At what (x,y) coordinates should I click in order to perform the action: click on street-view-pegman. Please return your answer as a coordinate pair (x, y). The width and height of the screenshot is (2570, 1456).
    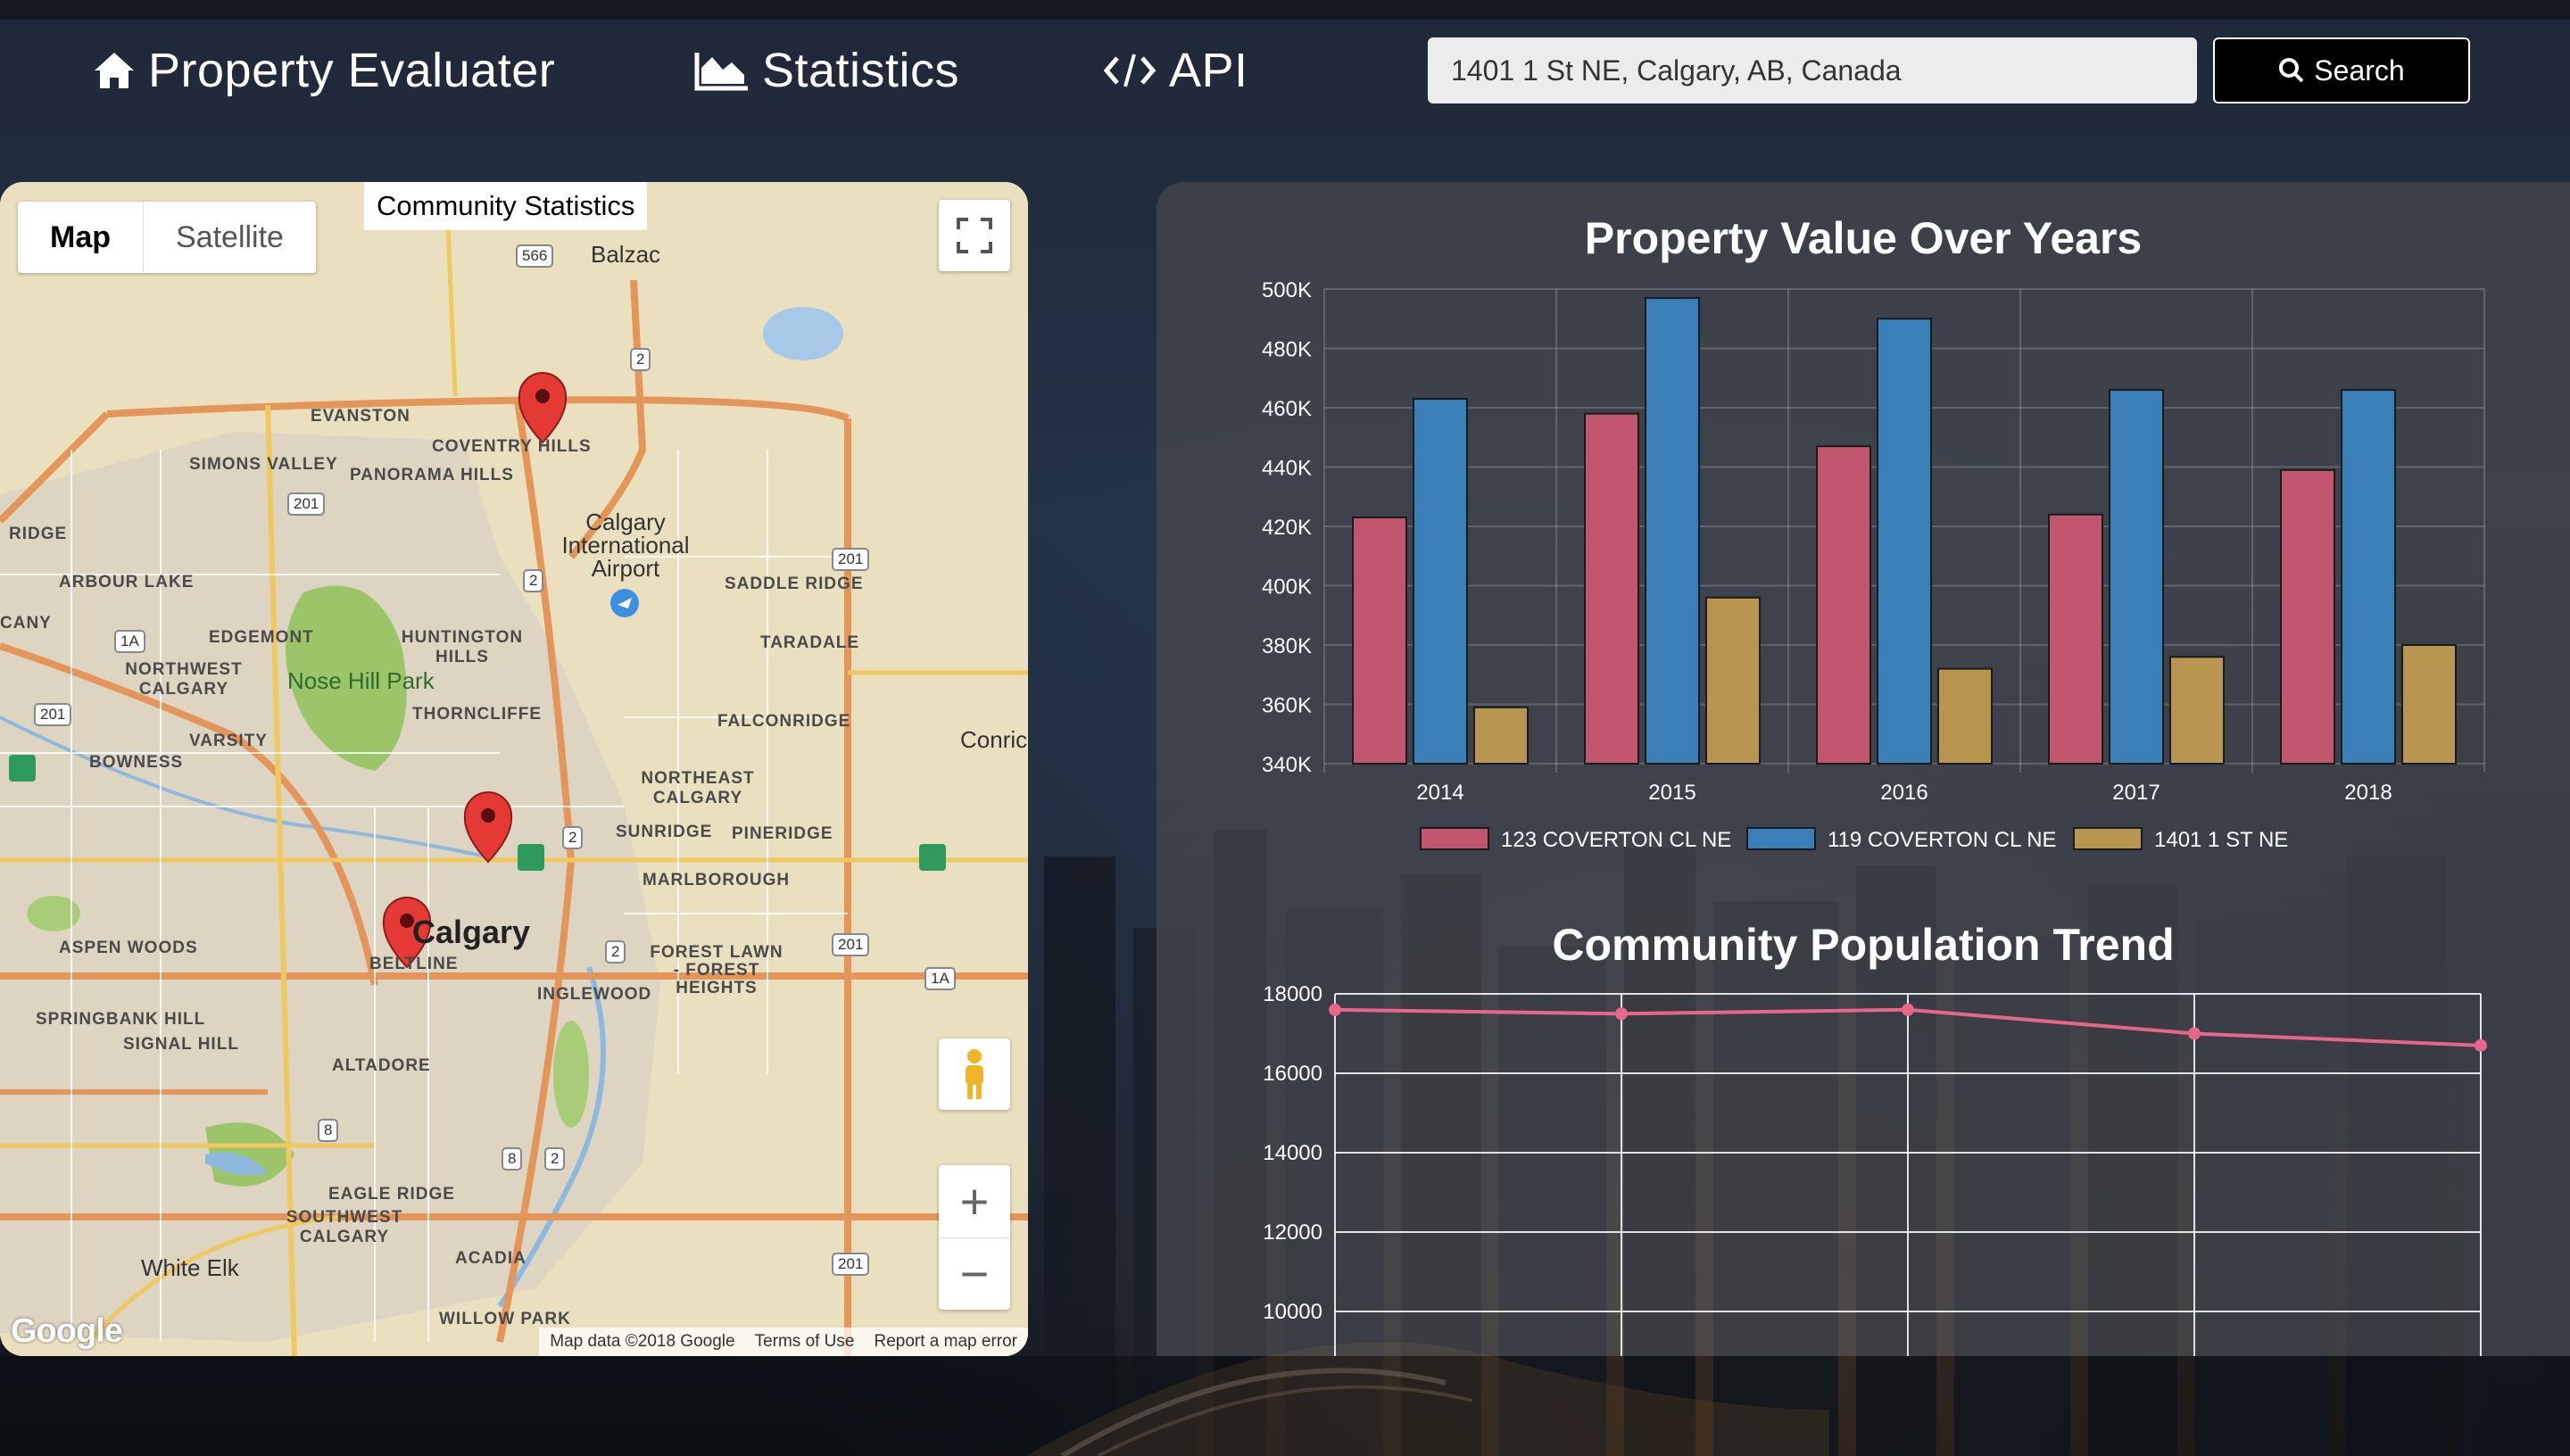
    Looking at the image, I should click on (975, 1074).